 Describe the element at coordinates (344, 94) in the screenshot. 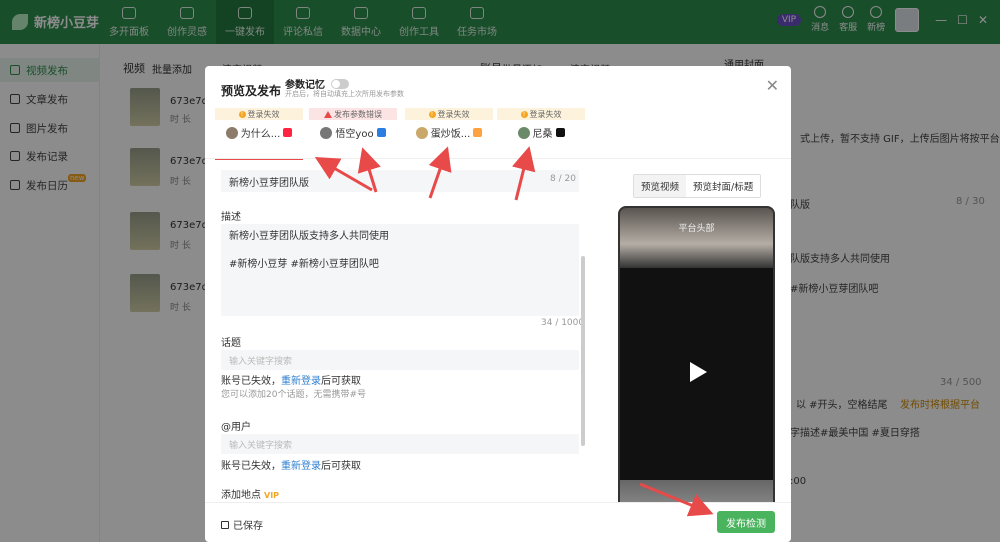

I see `param-memory-hint: 开启后，将自动填充上次所用发布参数` at that location.